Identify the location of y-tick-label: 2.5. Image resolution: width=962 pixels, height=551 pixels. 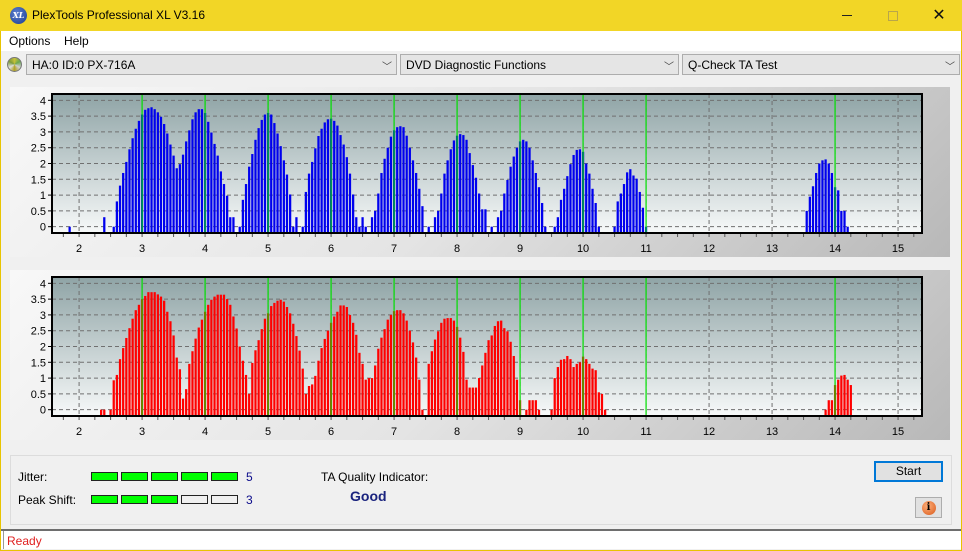
(38, 149).